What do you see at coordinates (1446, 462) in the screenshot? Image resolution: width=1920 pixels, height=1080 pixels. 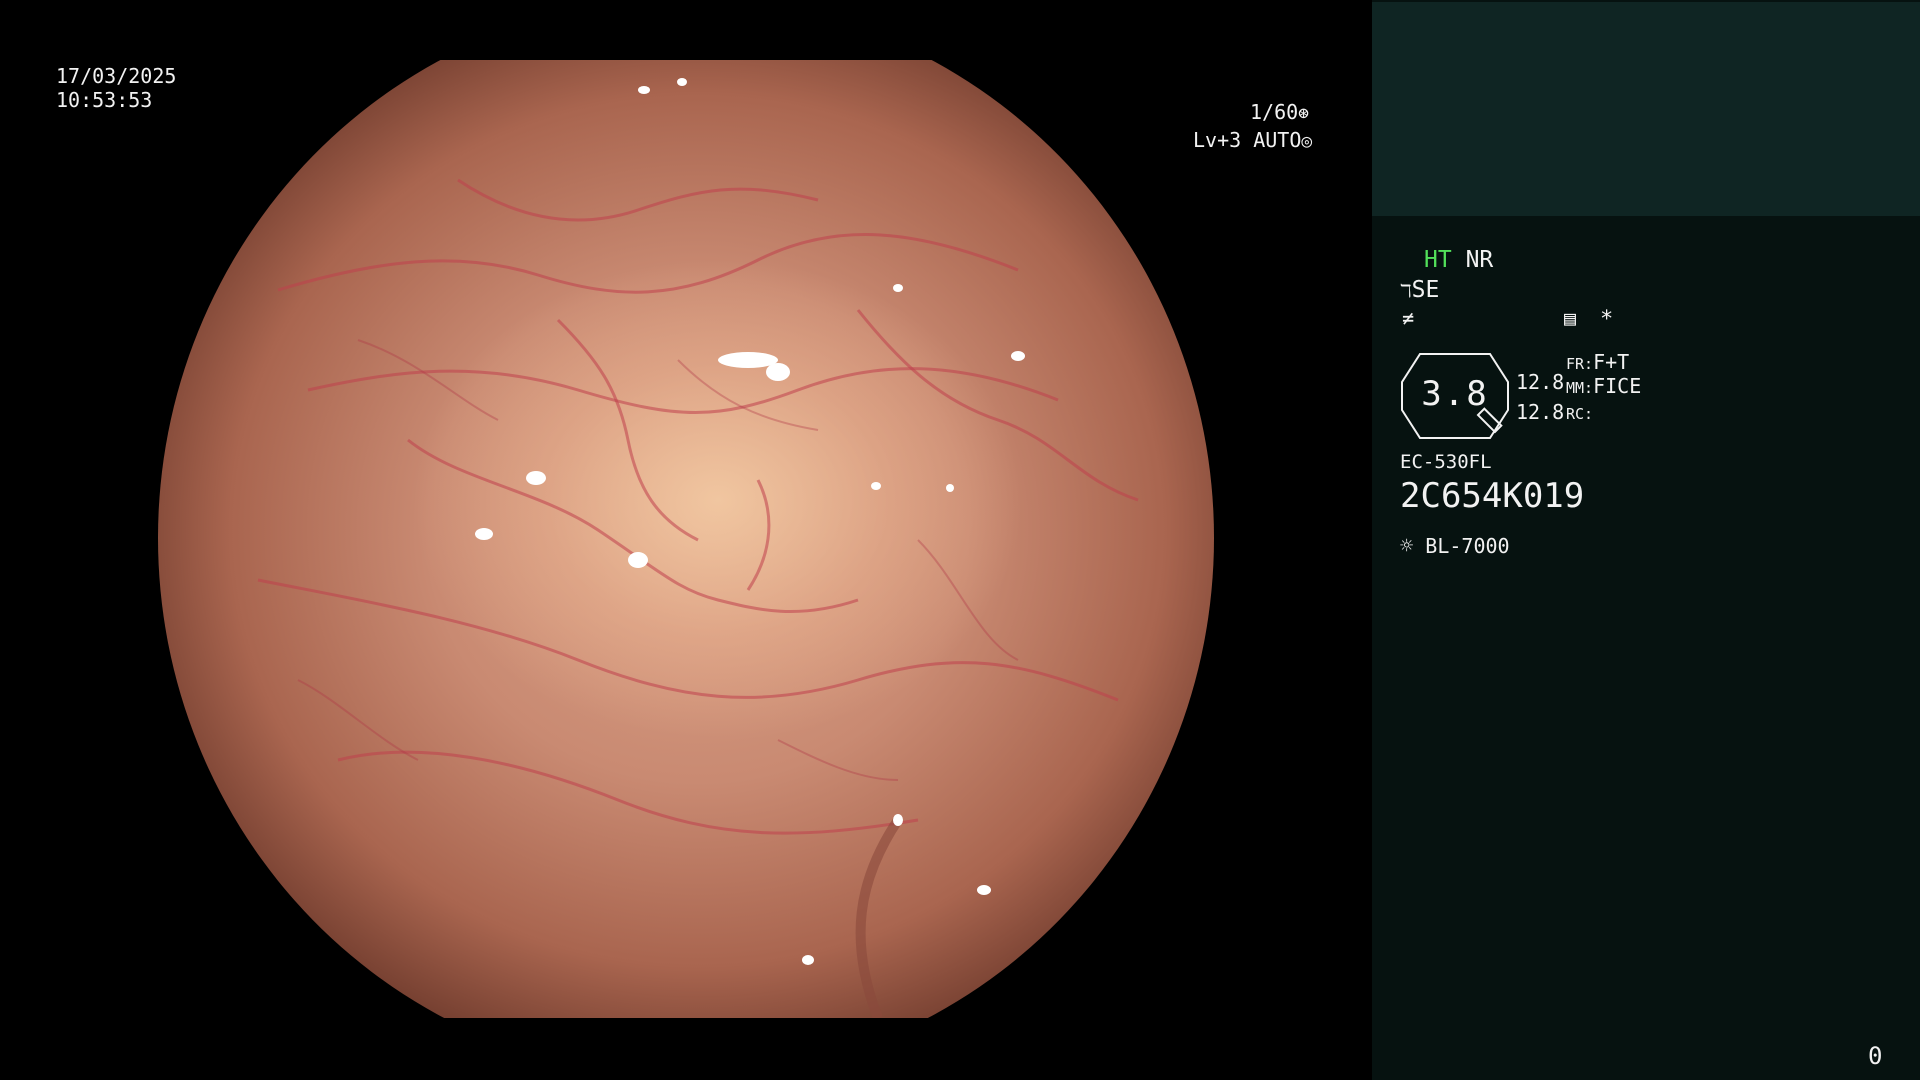 I see `scope-model: EC-530FL` at bounding box center [1446, 462].